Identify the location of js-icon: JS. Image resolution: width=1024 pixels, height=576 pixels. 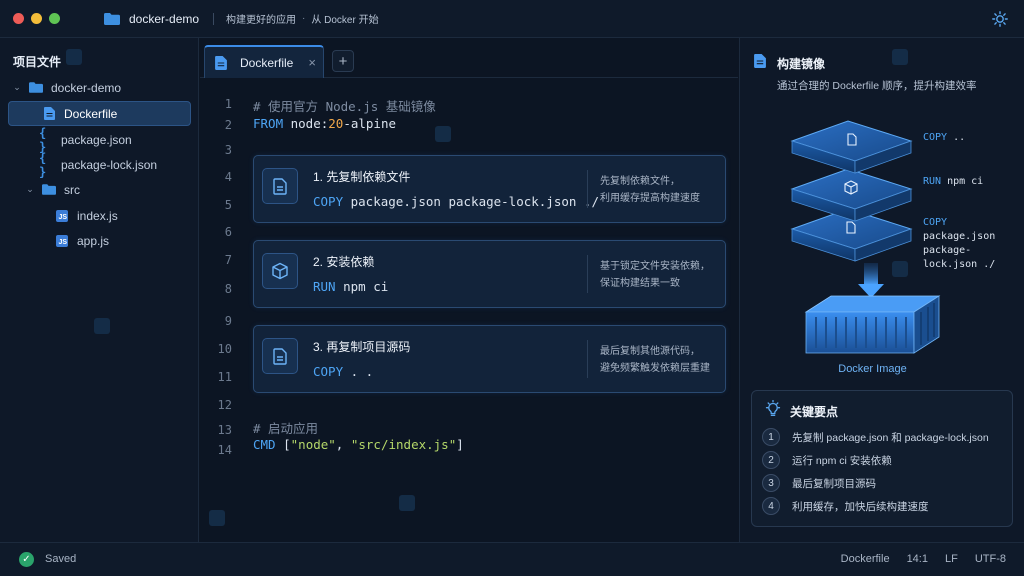
(62, 216).